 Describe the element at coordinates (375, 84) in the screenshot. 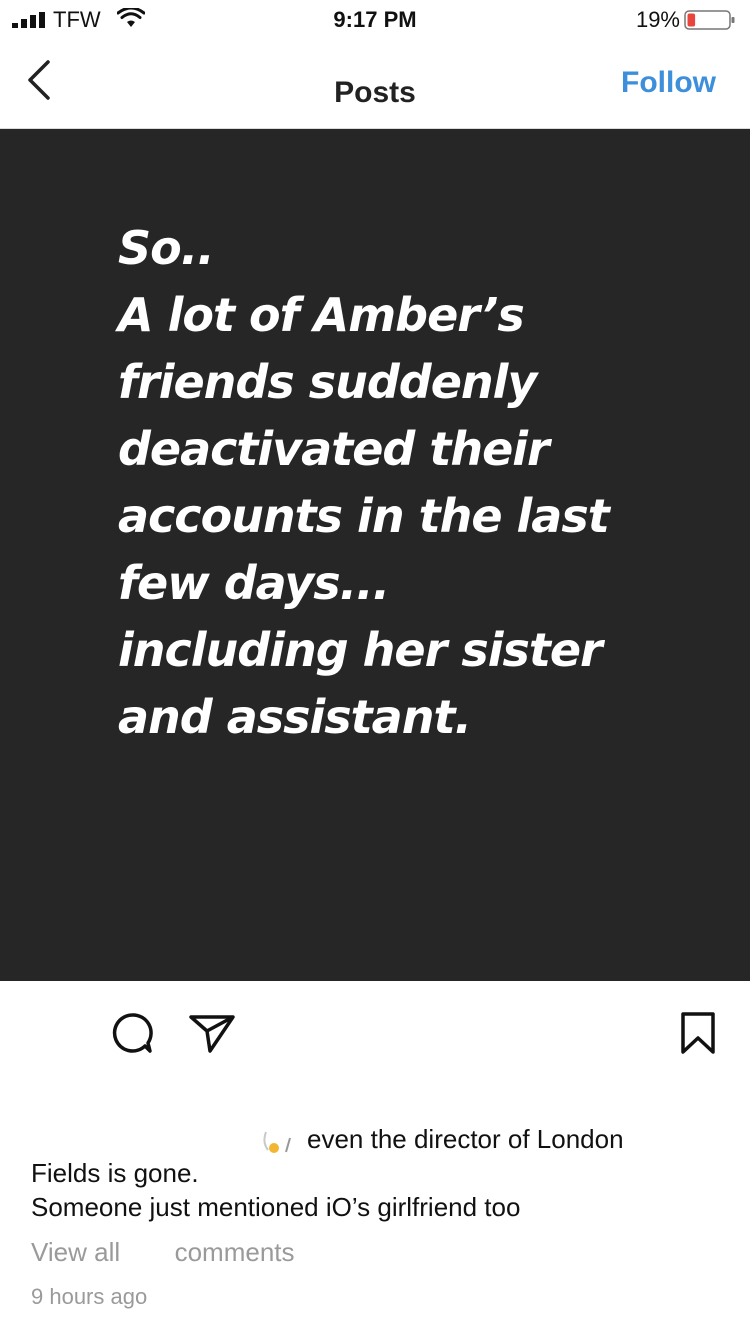

I see `navigation-bar: Posts Follow` at that location.